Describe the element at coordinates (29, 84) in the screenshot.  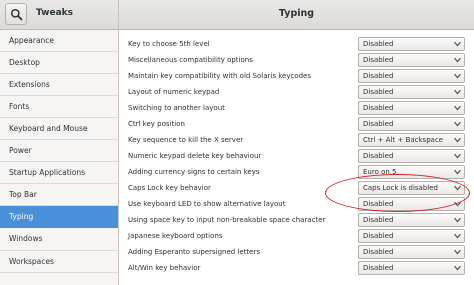
I see `sidebar-item-label: Extensions` at that location.